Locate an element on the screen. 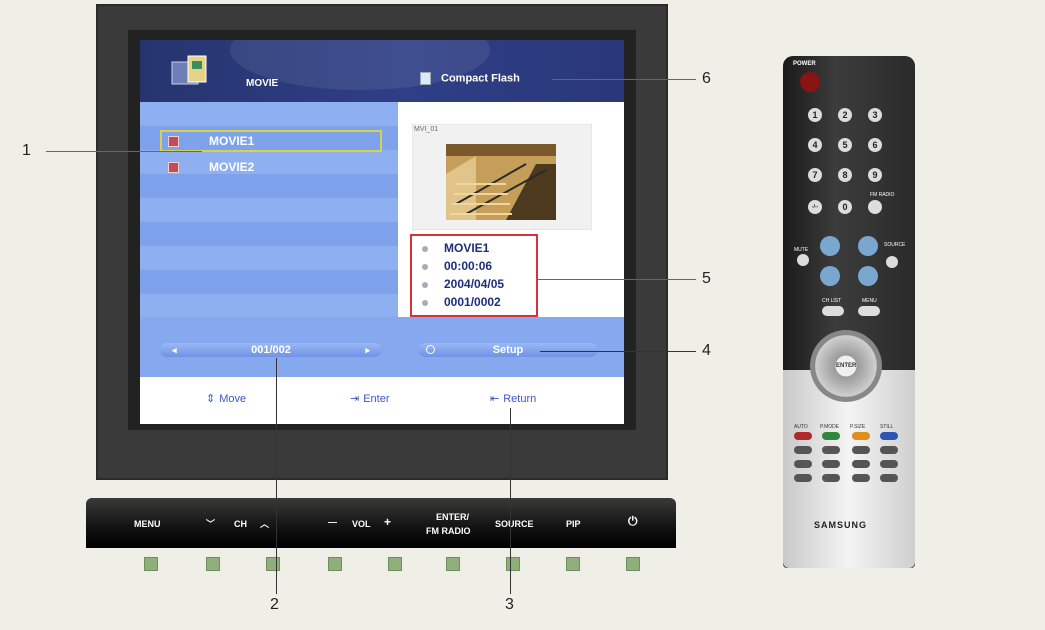 The image size is (1045, 630). remote-digit-7: 7 is located at coordinates (815, 175).